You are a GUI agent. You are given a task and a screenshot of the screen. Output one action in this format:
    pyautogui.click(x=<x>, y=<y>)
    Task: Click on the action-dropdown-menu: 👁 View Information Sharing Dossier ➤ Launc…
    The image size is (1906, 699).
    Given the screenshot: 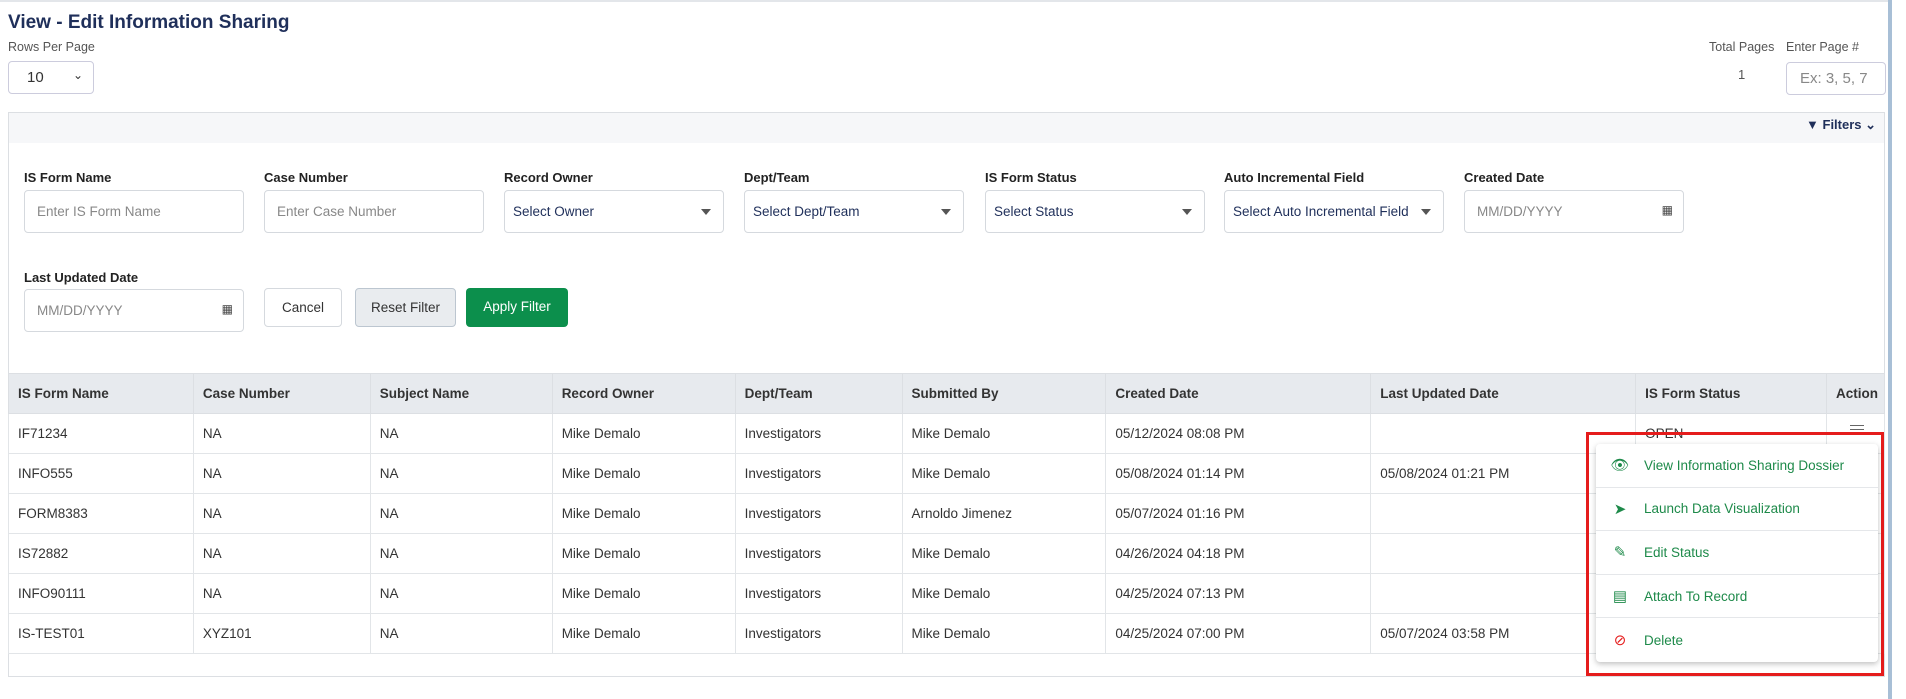 What is the action you would take?
    pyautogui.click(x=1737, y=553)
    